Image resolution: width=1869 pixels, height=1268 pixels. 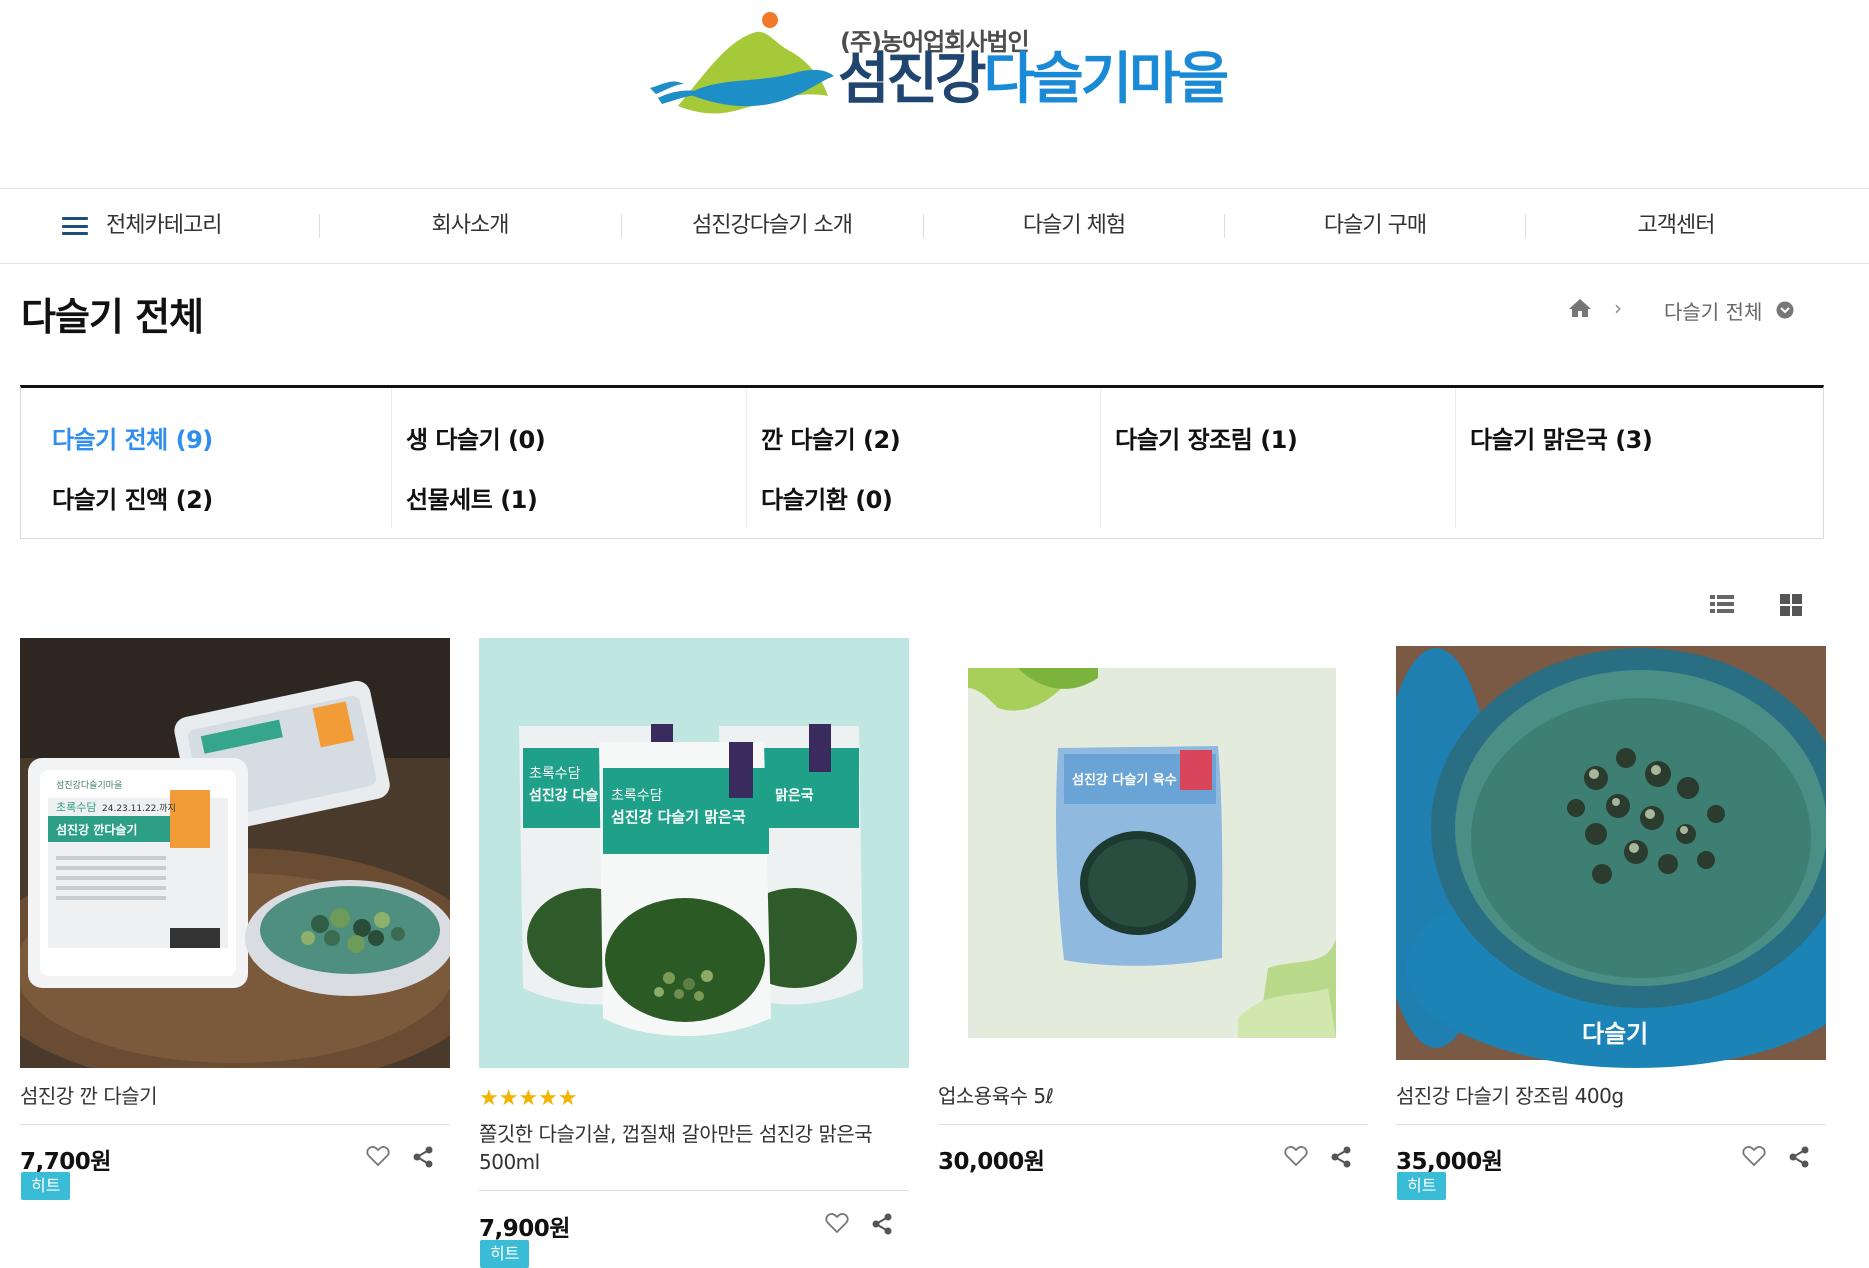 I want to click on category-label: 다슬기환, so click(x=804, y=500).